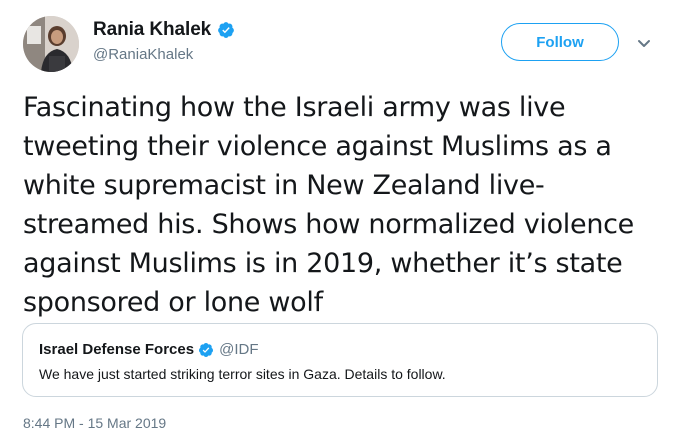  I want to click on follow-button: Follow, so click(560, 42).